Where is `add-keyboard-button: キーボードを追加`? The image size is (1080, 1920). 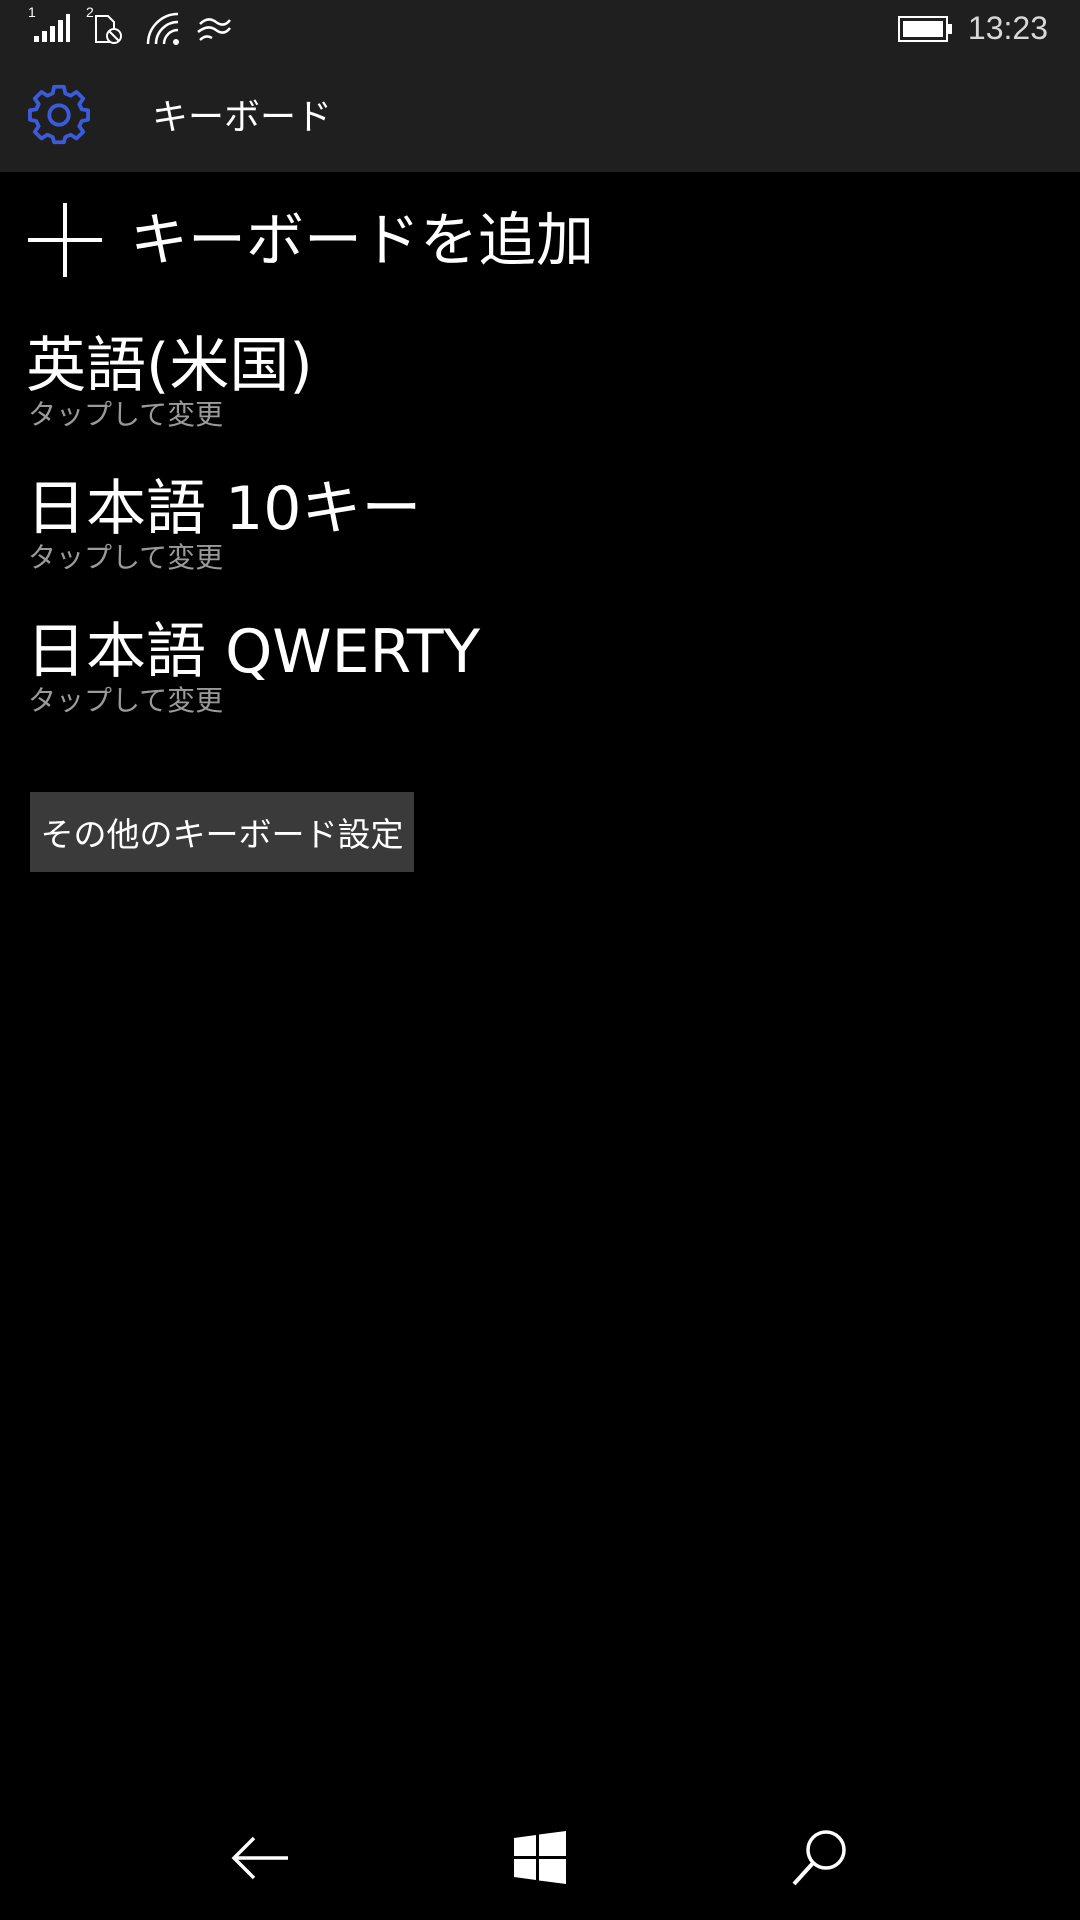 add-keyboard-button: キーボードを追加 is located at coordinates (311, 240).